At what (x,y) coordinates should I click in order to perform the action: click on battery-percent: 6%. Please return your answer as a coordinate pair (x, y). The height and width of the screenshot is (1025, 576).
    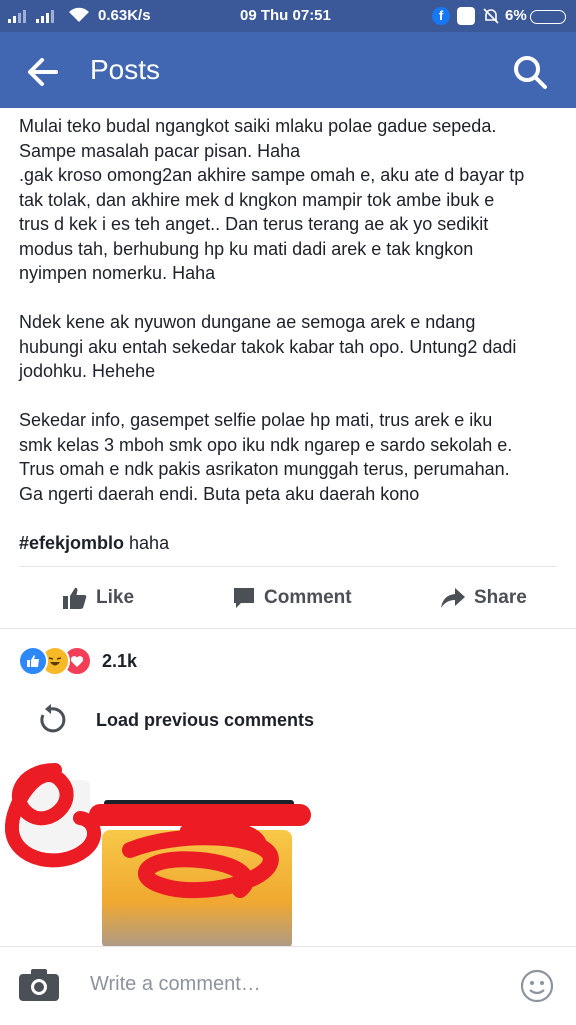
    Looking at the image, I should click on (516, 15).